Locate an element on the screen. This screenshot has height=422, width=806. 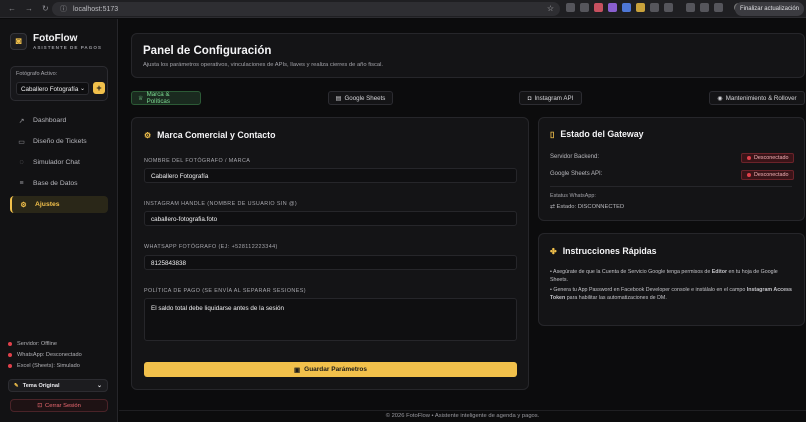
sidebar-item-label: Dashboard is located at coordinates (50, 120).